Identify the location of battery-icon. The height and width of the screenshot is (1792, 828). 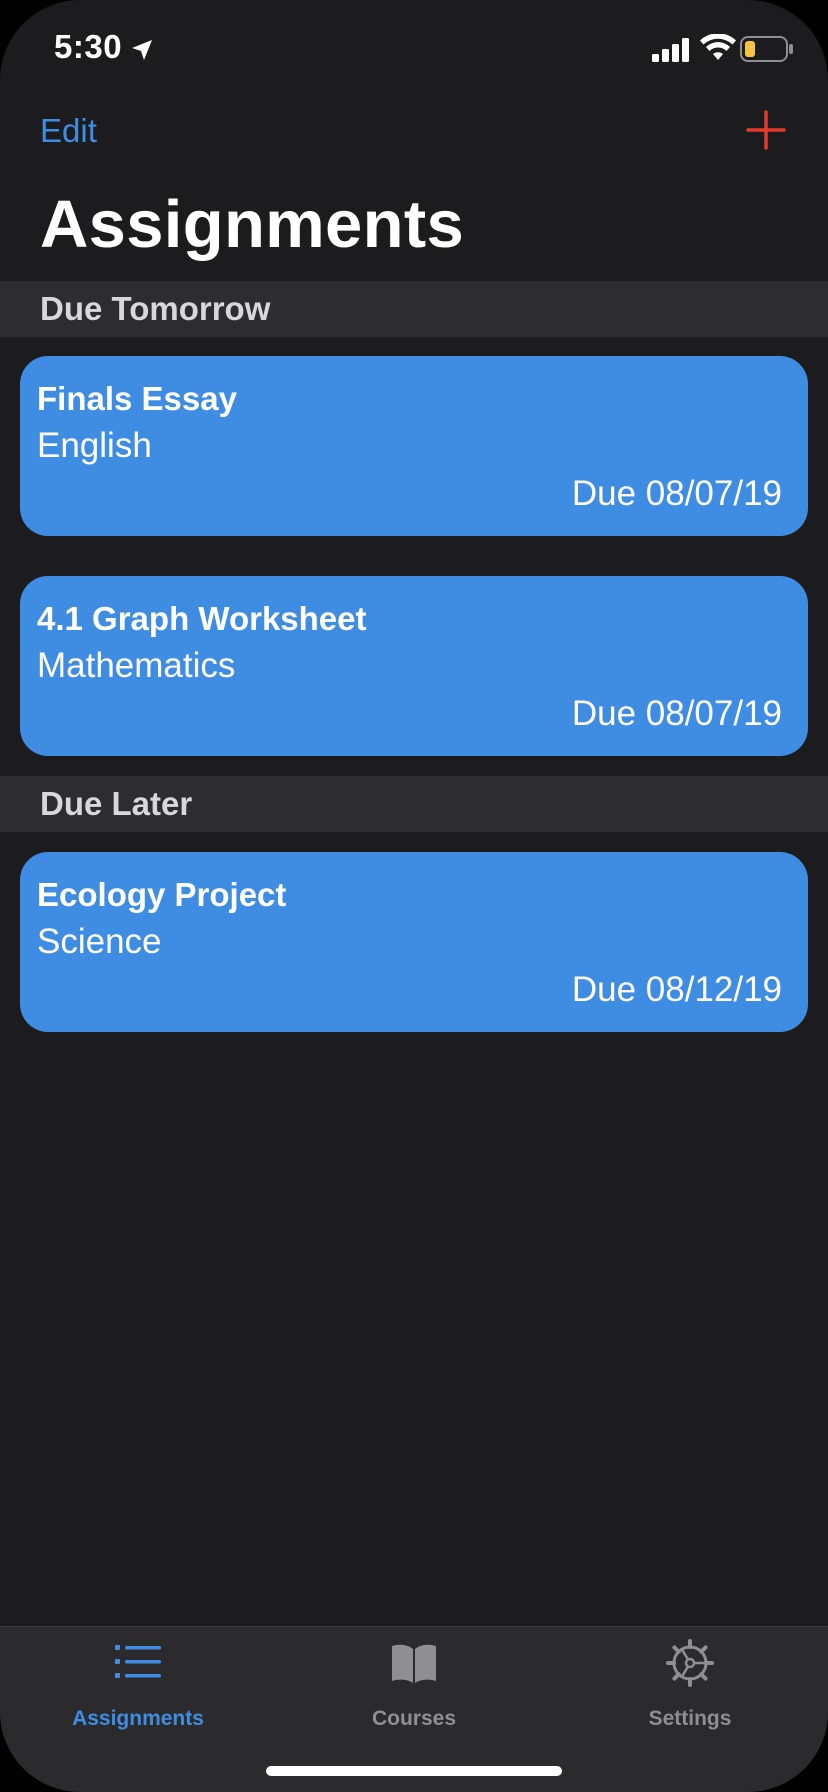
(766, 49).